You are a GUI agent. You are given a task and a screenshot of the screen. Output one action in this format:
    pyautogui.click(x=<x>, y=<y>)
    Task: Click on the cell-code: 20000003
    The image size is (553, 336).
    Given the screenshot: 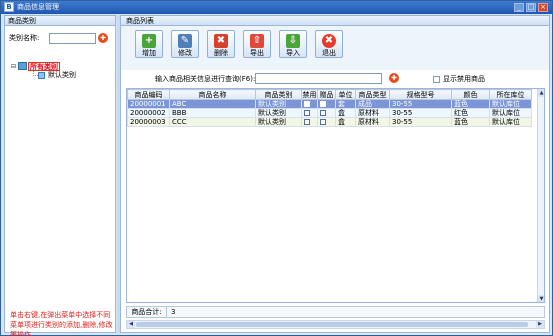 What is the action you would take?
    pyautogui.click(x=148, y=122)
    